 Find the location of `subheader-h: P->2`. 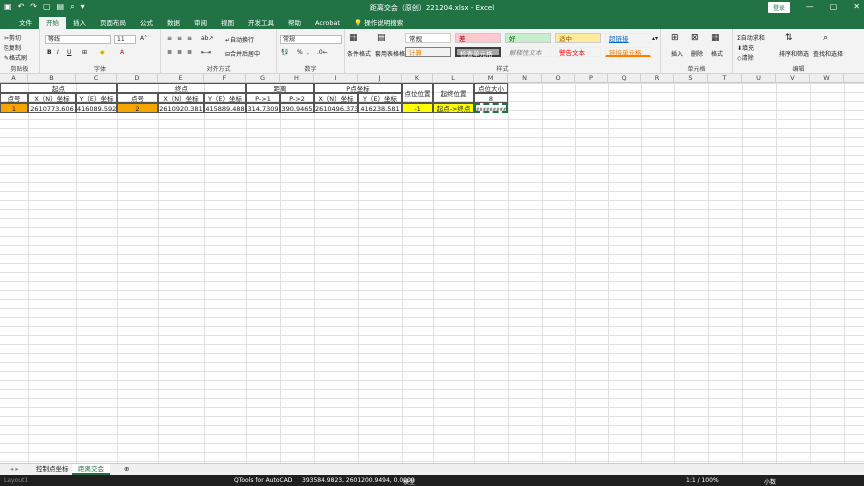

subheader-h: P->2 is located at coordinates (297, 98).